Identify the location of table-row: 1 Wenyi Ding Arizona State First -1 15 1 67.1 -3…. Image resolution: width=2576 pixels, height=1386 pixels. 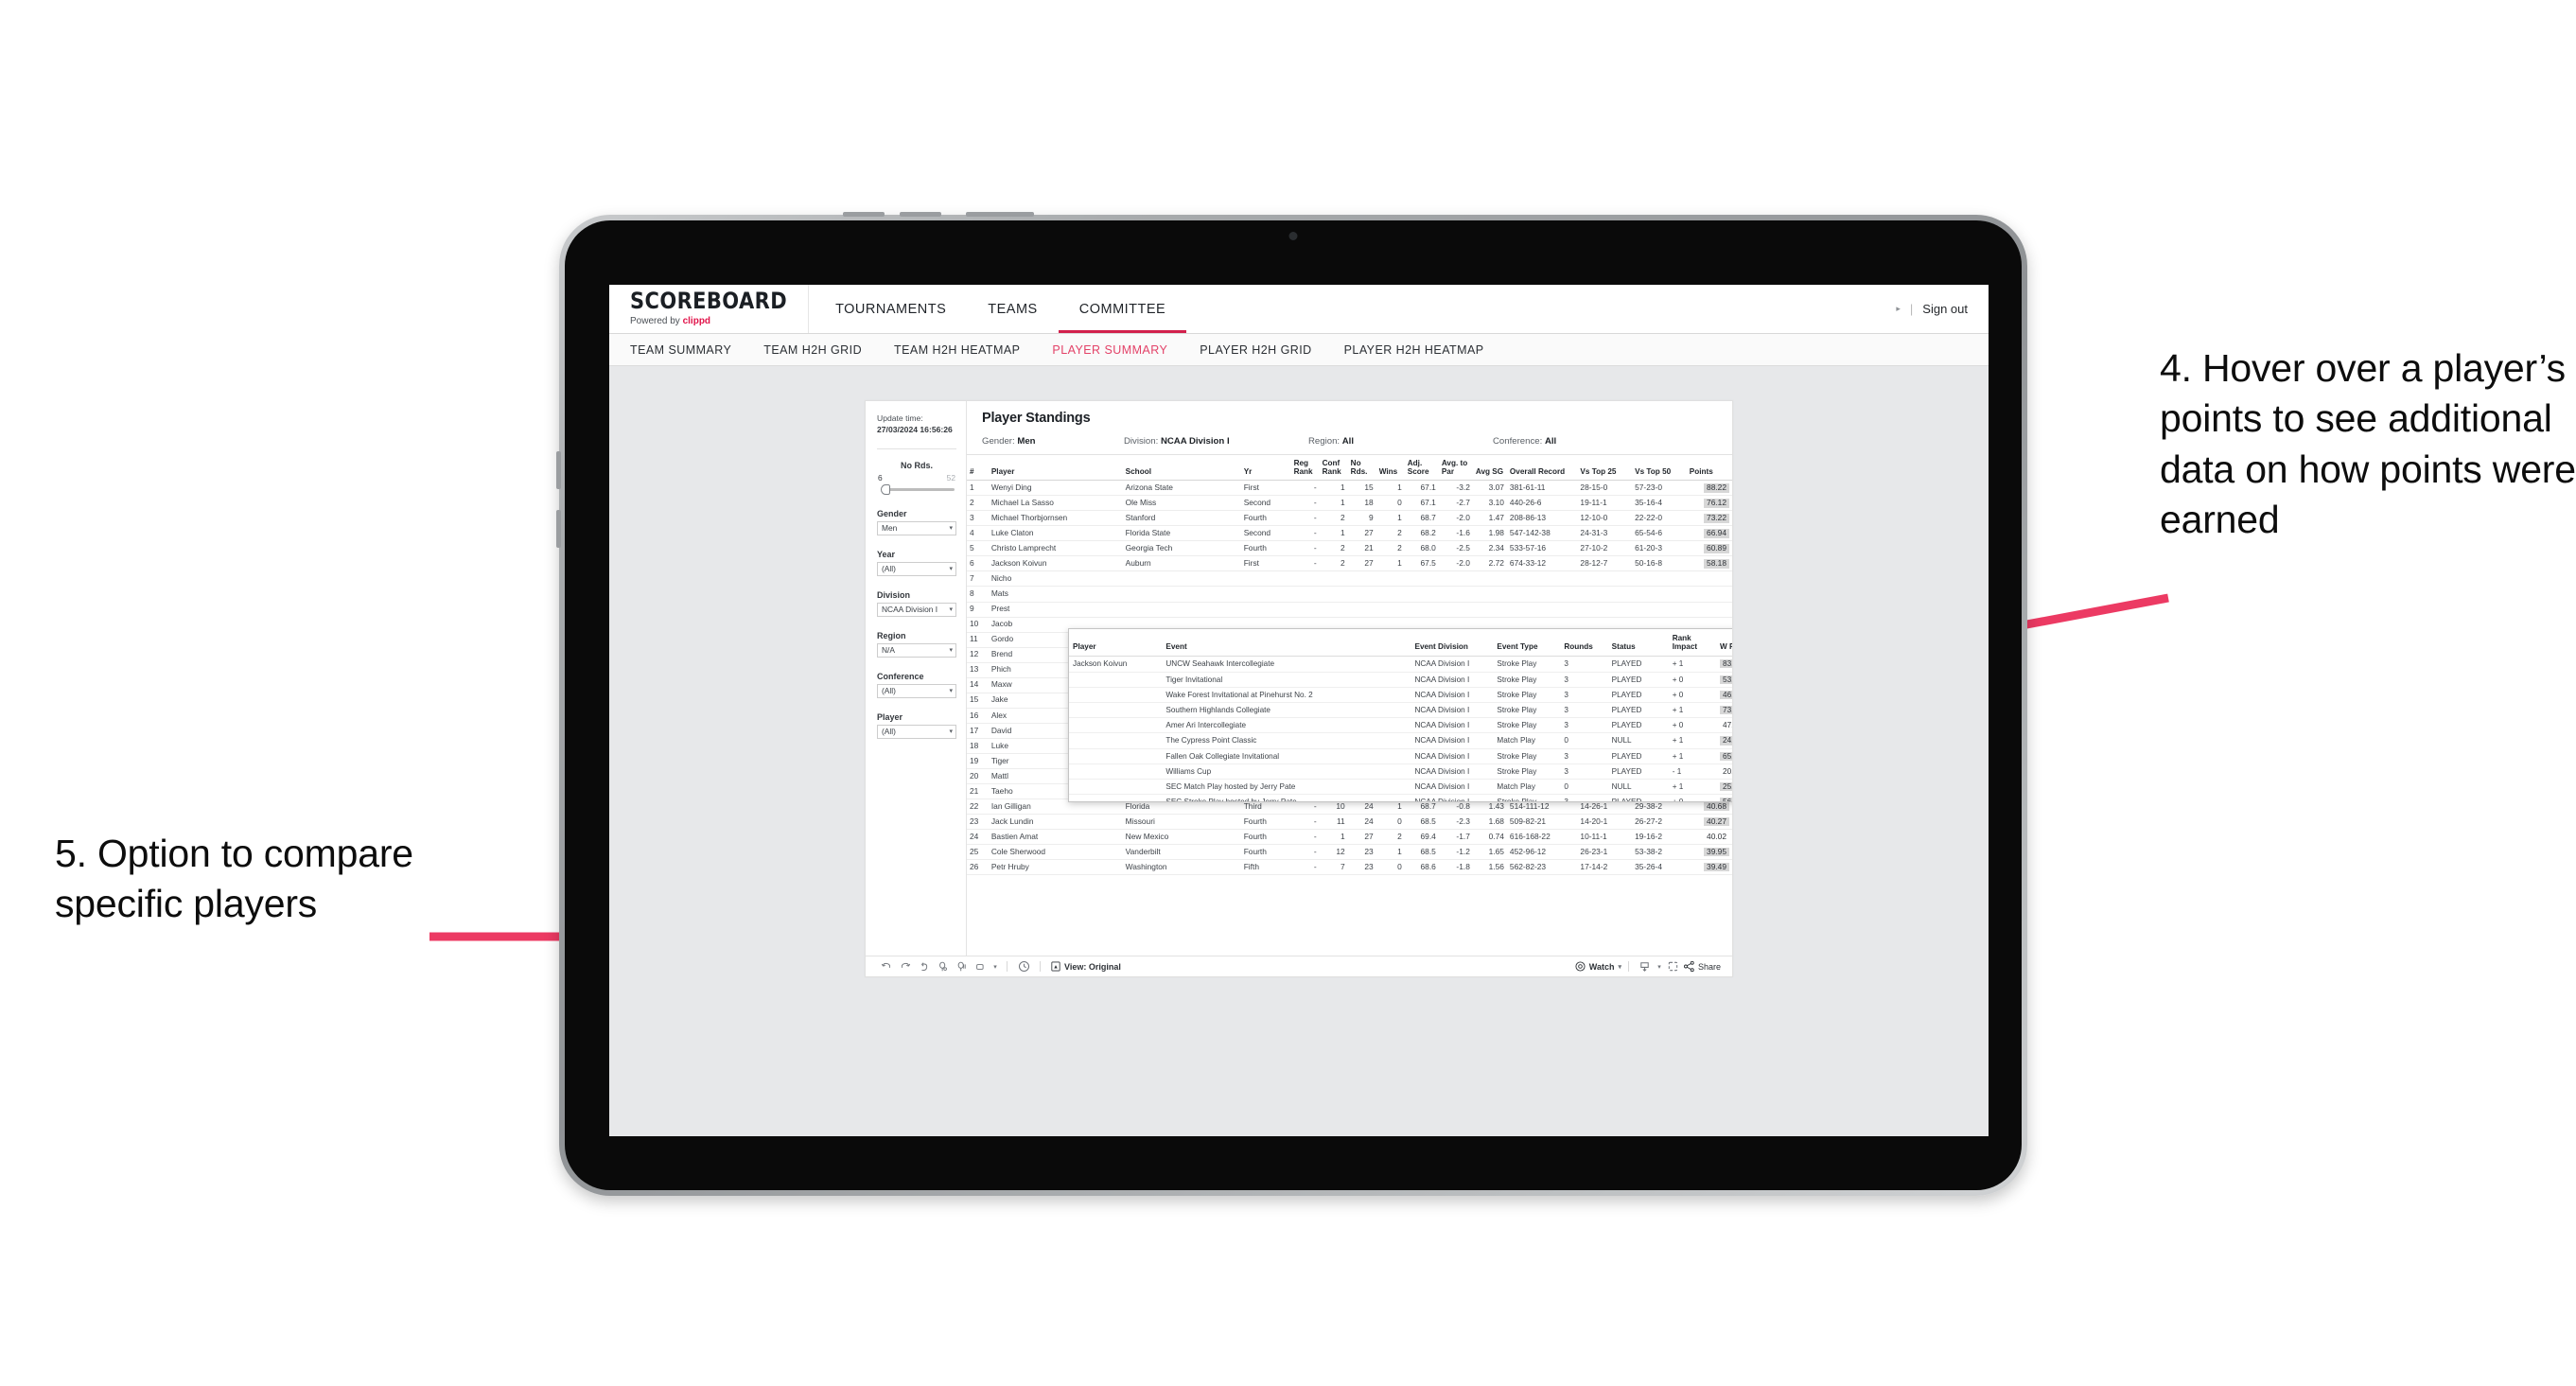
(1349, 488).